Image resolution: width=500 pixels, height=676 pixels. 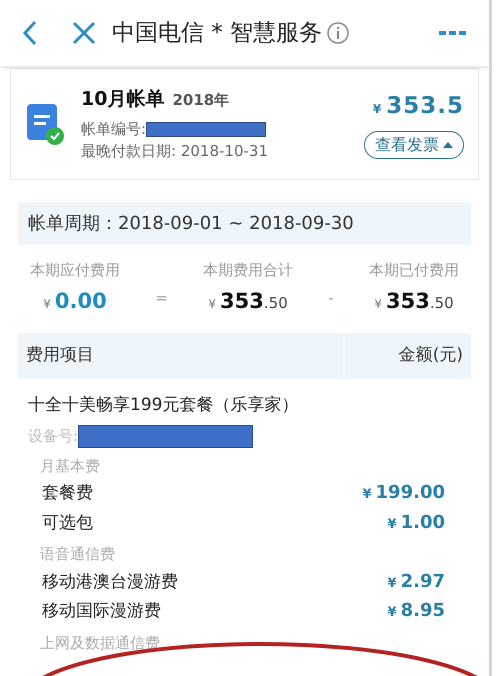 What do you see at coordinates (422, 582) in the screenshot?
I see `fee-amount: 2.97` at bounding box center [422, 582].